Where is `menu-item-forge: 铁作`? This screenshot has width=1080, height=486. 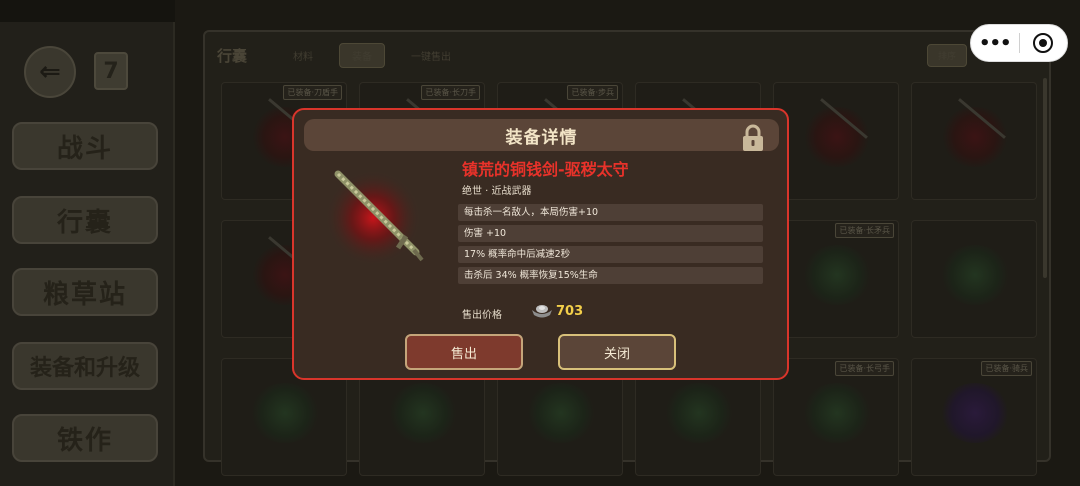
menu-item-forge: 铁作 is located at coordinates (85, 438).